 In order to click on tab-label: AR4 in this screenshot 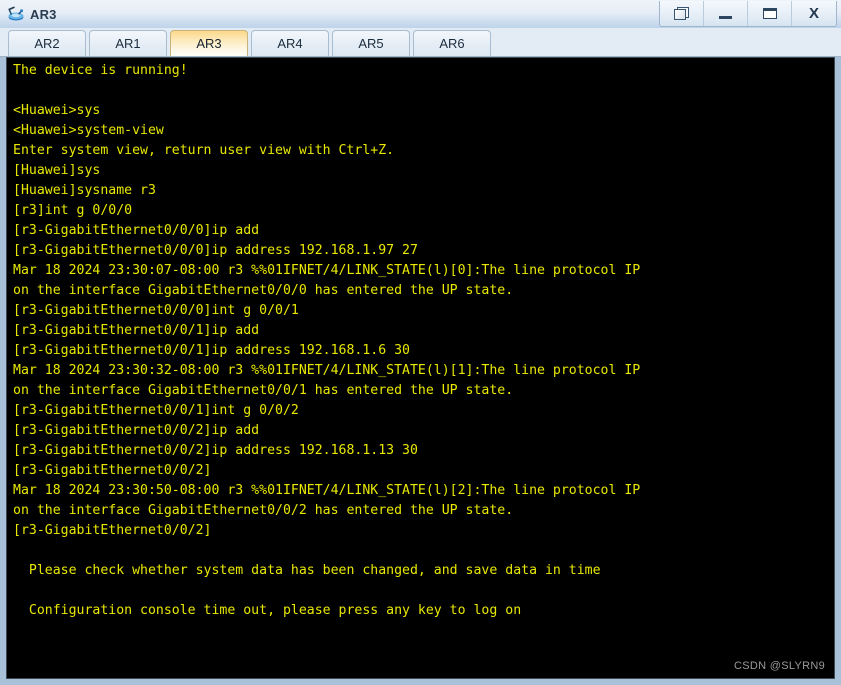, I will do `click(290, 43)`.